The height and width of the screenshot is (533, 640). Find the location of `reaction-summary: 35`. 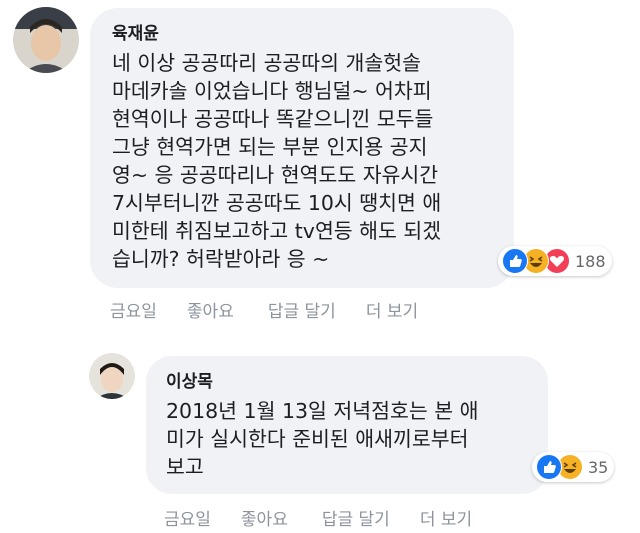

reaction-summary: 35 is located at coordinates (573, 467).